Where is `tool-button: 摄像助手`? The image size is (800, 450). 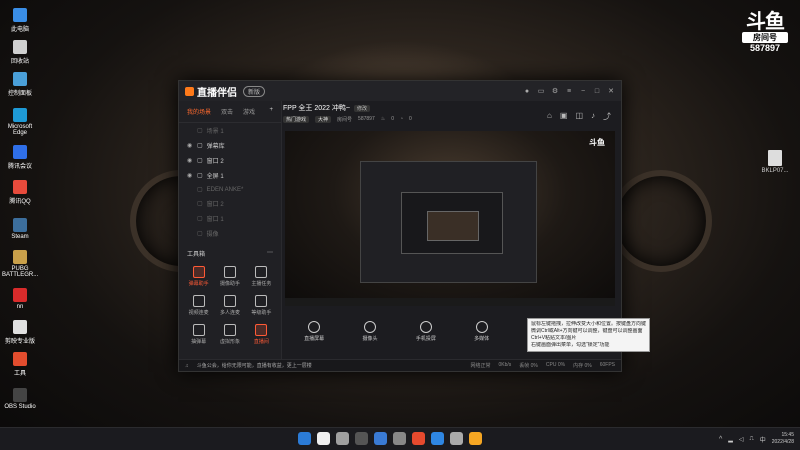 tool-button: 摄像助手 is located at coordinates (229, 276).